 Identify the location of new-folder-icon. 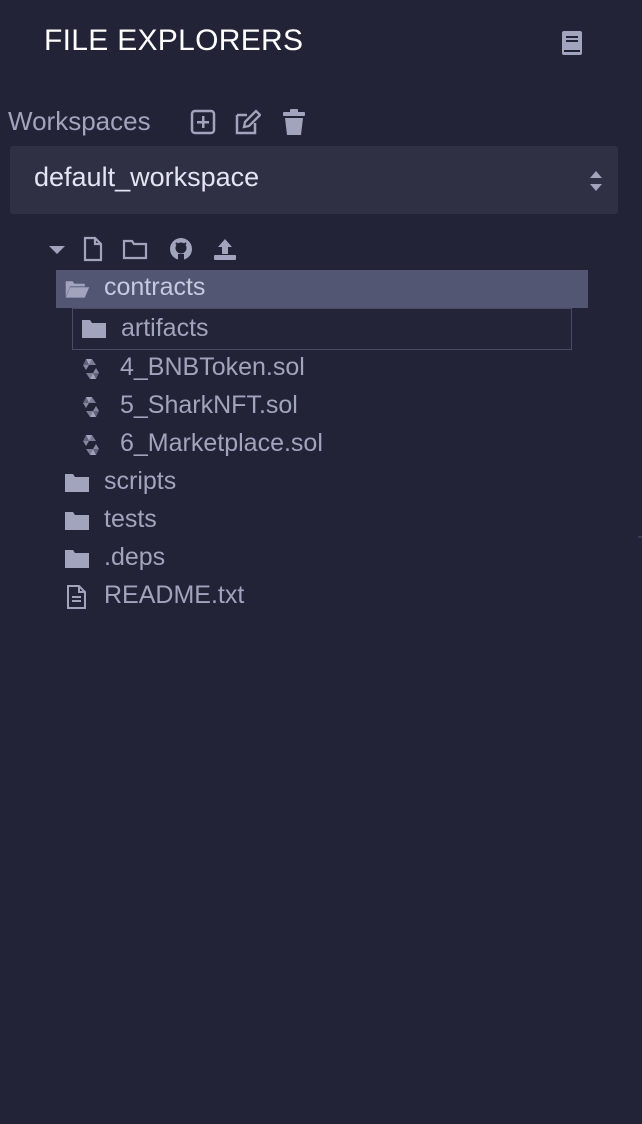
(135, 249).